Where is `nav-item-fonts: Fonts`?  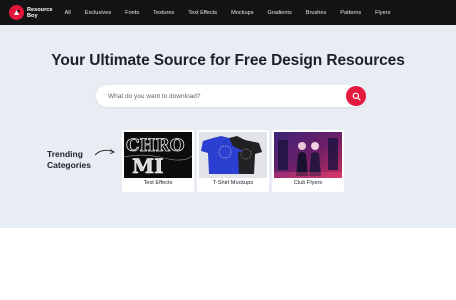 nav-item-fonts: Fonts is located at coordinates (132, 13).